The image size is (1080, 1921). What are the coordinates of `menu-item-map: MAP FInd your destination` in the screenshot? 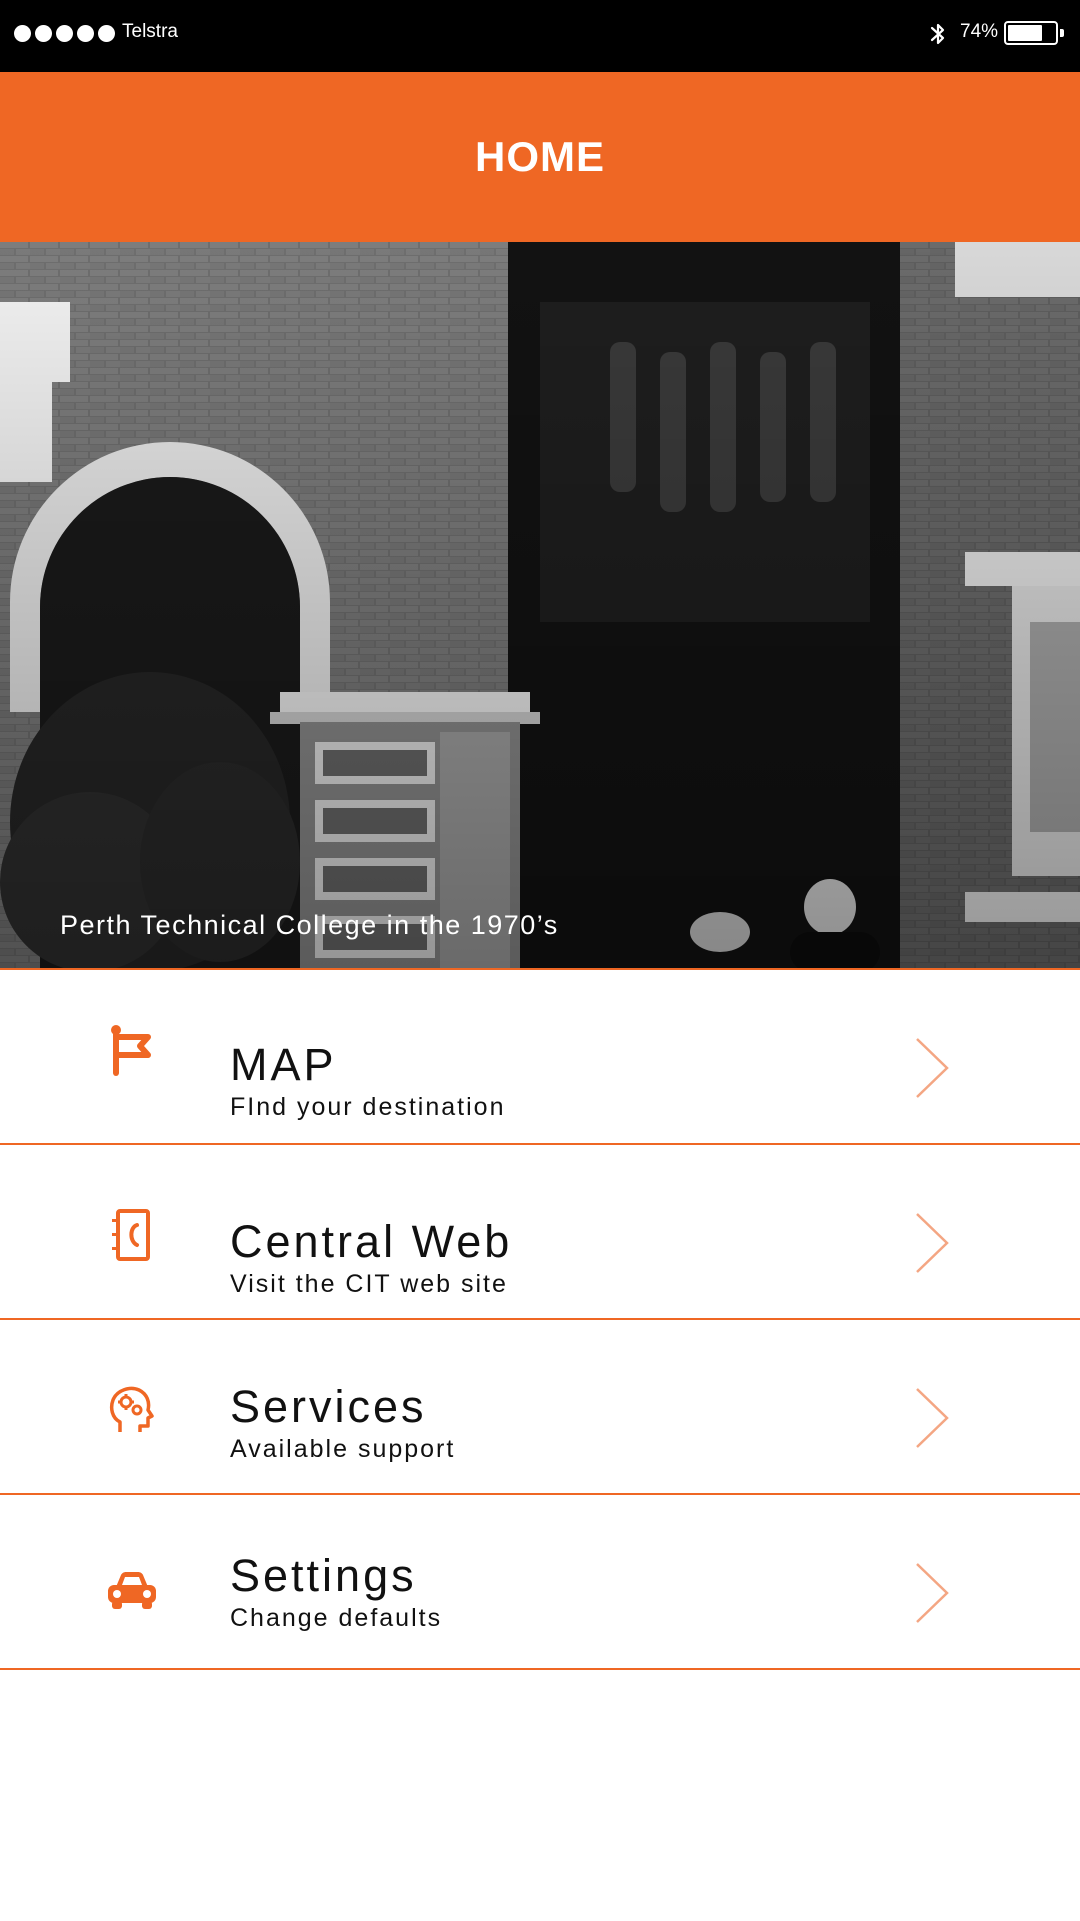 It's located at (540, 1057).